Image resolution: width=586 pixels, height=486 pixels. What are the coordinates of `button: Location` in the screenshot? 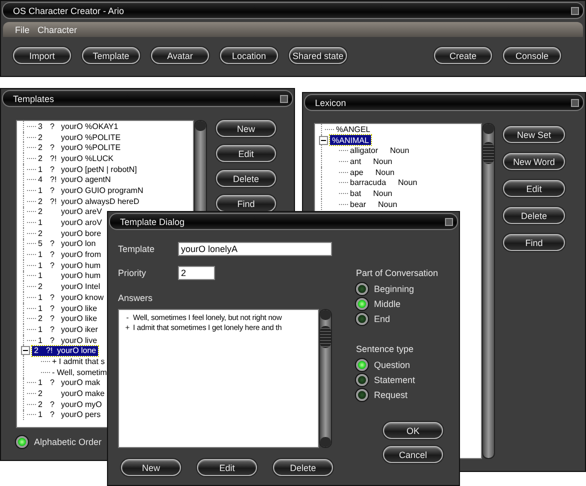 It's located at (249, 55).